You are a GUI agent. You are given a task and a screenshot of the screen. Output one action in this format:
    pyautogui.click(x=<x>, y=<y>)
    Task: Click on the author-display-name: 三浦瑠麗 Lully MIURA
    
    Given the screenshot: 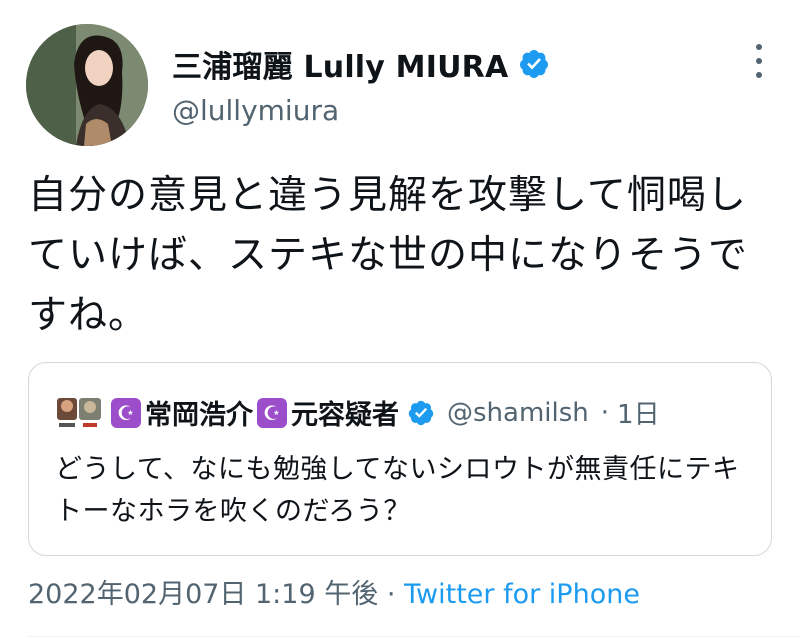 What is the action you would take?
    pyautogui.click(x=340, y=64)
    